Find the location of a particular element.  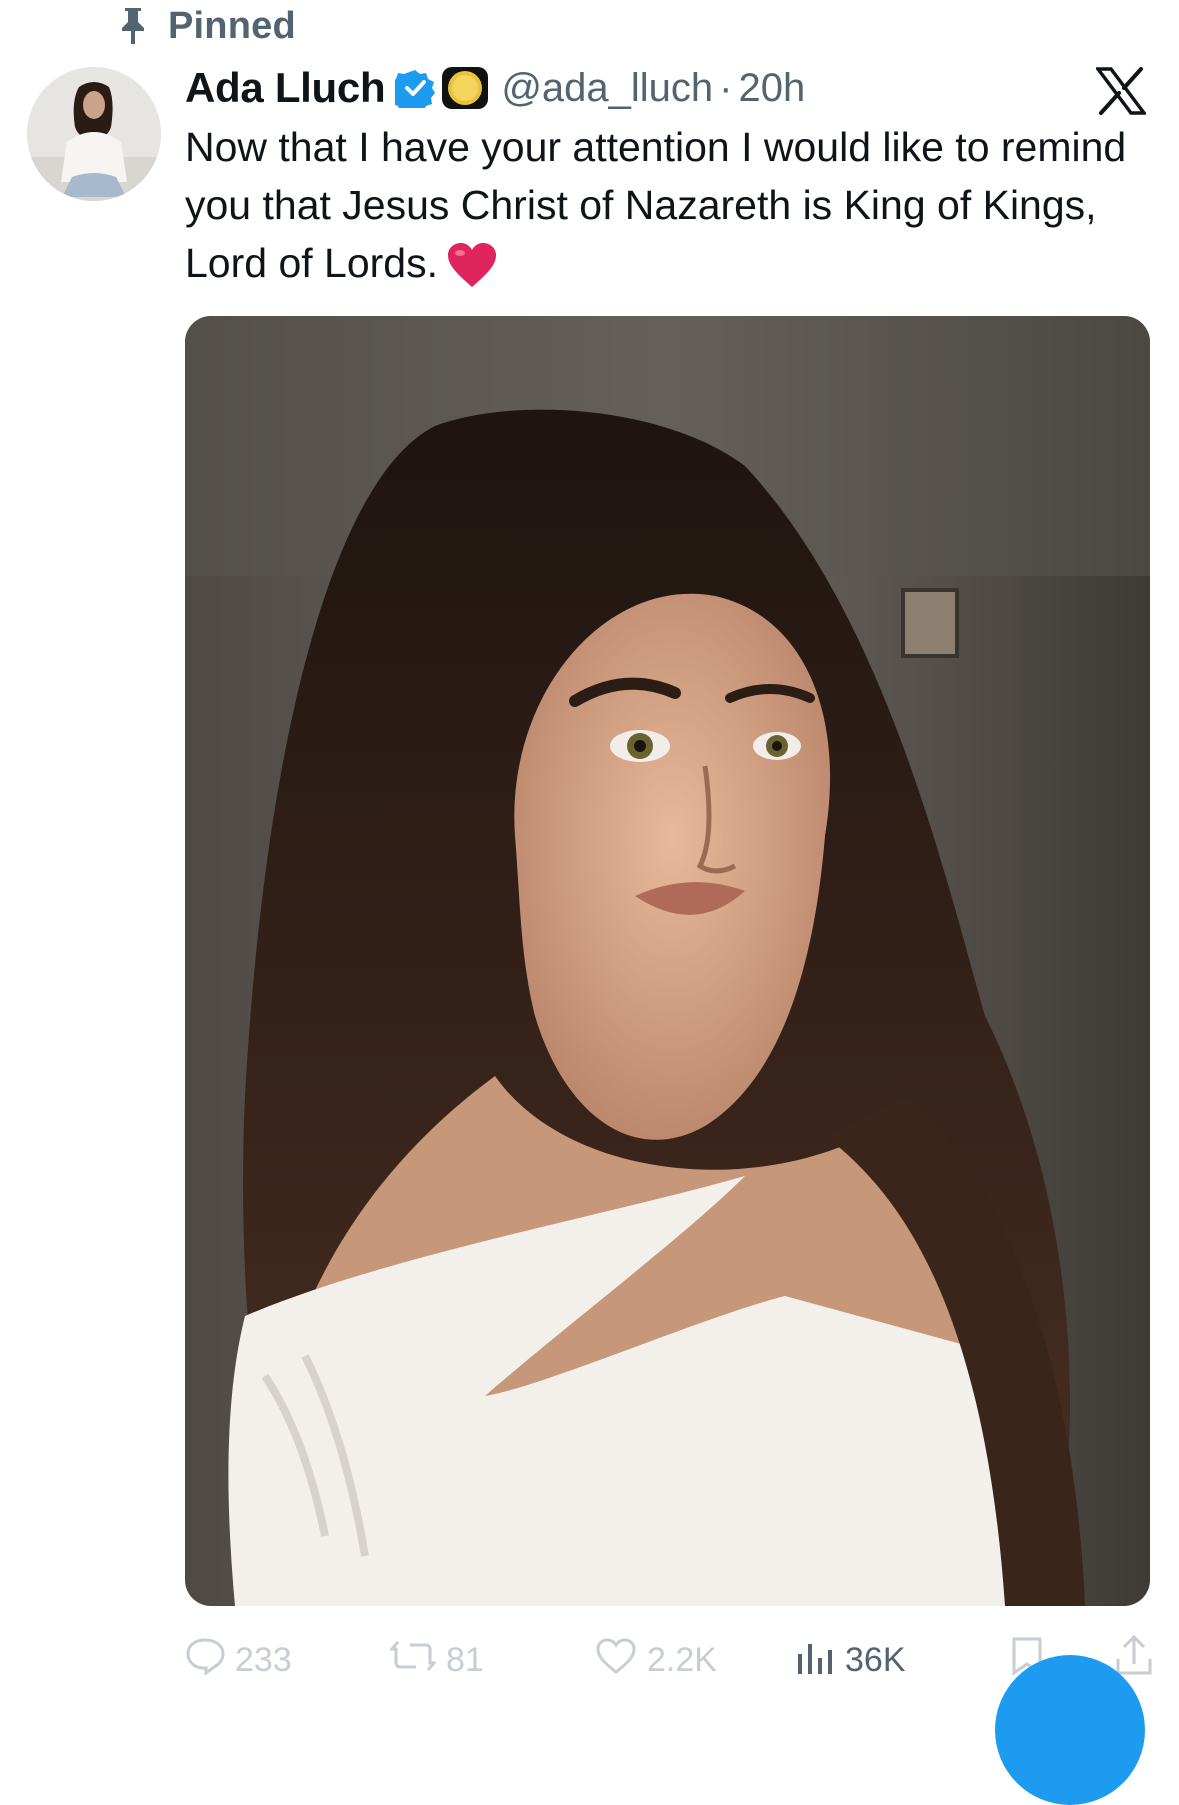

pinned-label: Pinned is located at coordinates (232, 25).